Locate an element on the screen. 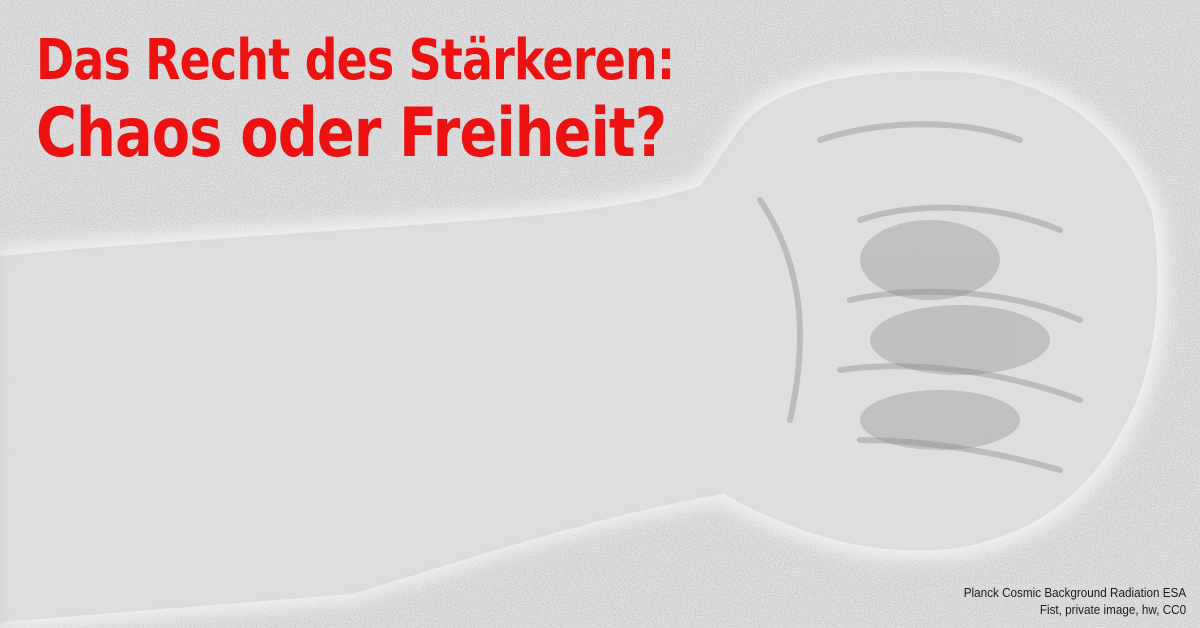 The width and height of the screenshot is (1200, 628). credit-line-1: Planck Cosmic Background Radiation ESA is located at coordinates (1074, 592).